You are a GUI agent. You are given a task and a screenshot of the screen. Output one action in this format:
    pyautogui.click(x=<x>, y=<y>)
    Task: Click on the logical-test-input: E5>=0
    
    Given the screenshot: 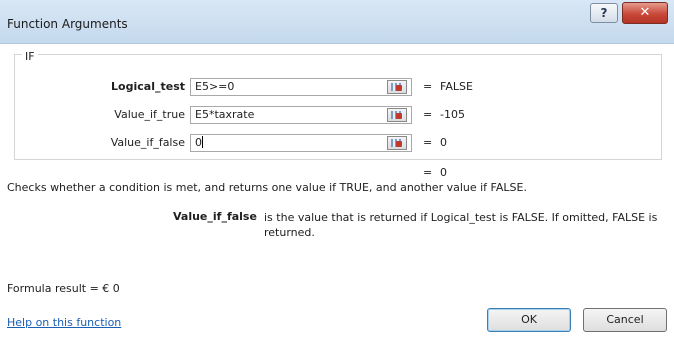 What is the action you would take?
    pyautogui.click(x=301, y=87)
    